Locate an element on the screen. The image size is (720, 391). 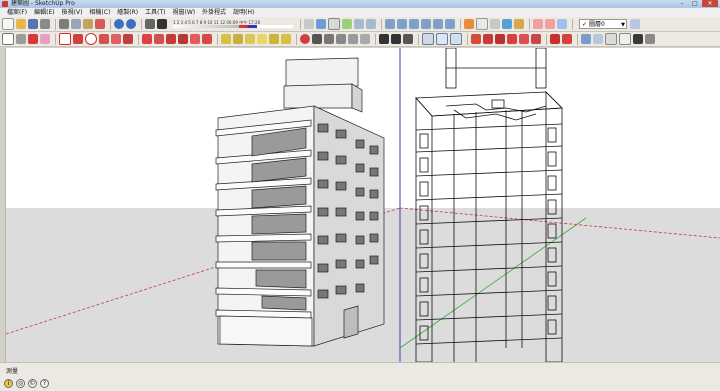
layer-icon is located at coordinates (519, 24).